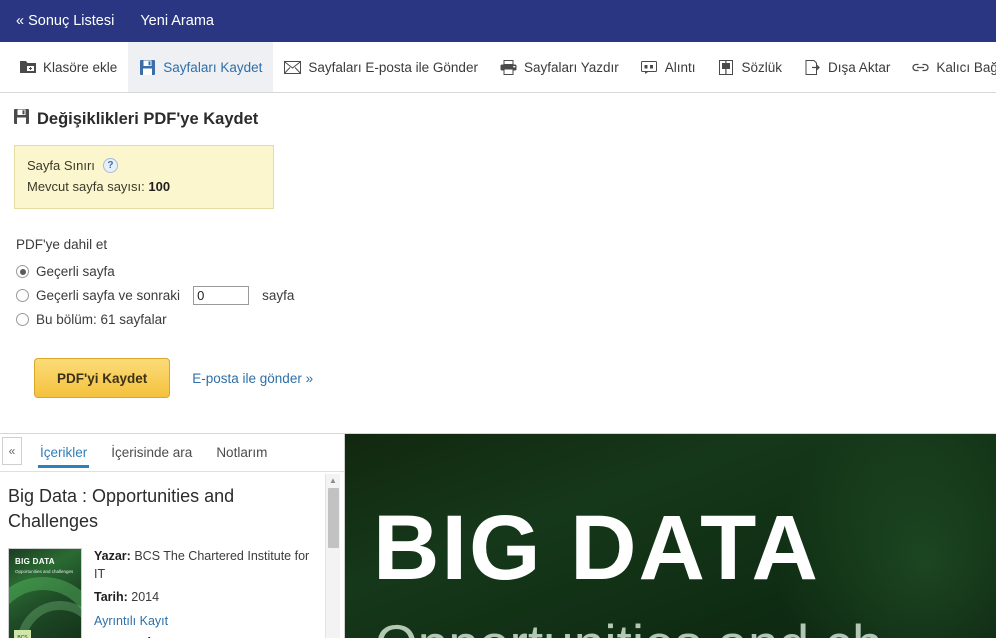 The image size is (996, 638). Describe the element at coordinates (506, 295) in the screenshot. I see `radio-option-current-and-next: Geçerli sayfa ve sonraki sayfa` at that location.